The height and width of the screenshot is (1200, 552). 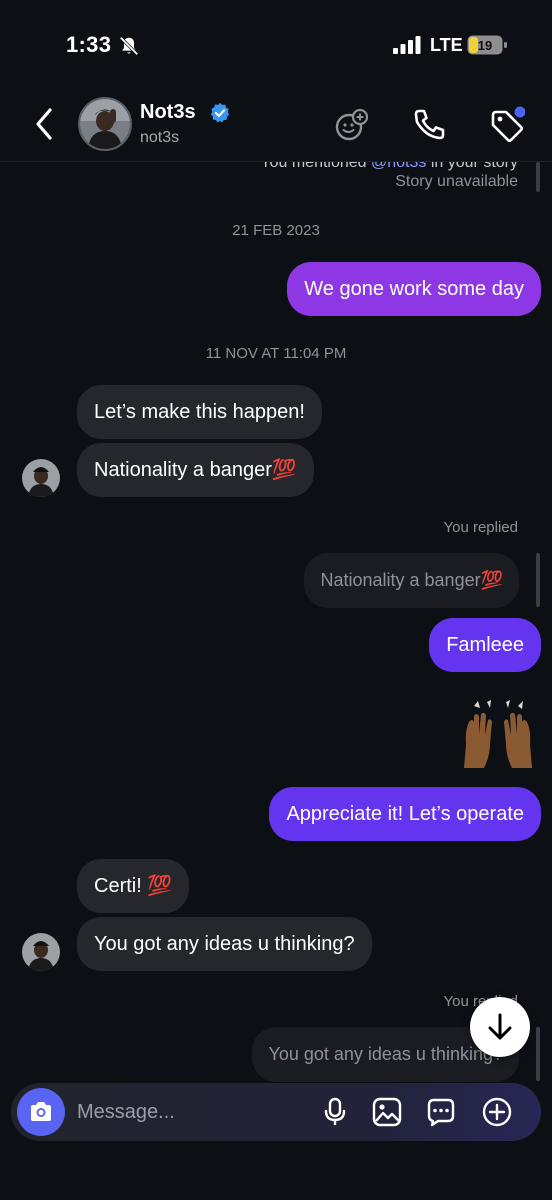 What do you see at coordinates (480, 527) in the screenshot?
I see `reply-label: You replied` at bounding box center [480, 527].